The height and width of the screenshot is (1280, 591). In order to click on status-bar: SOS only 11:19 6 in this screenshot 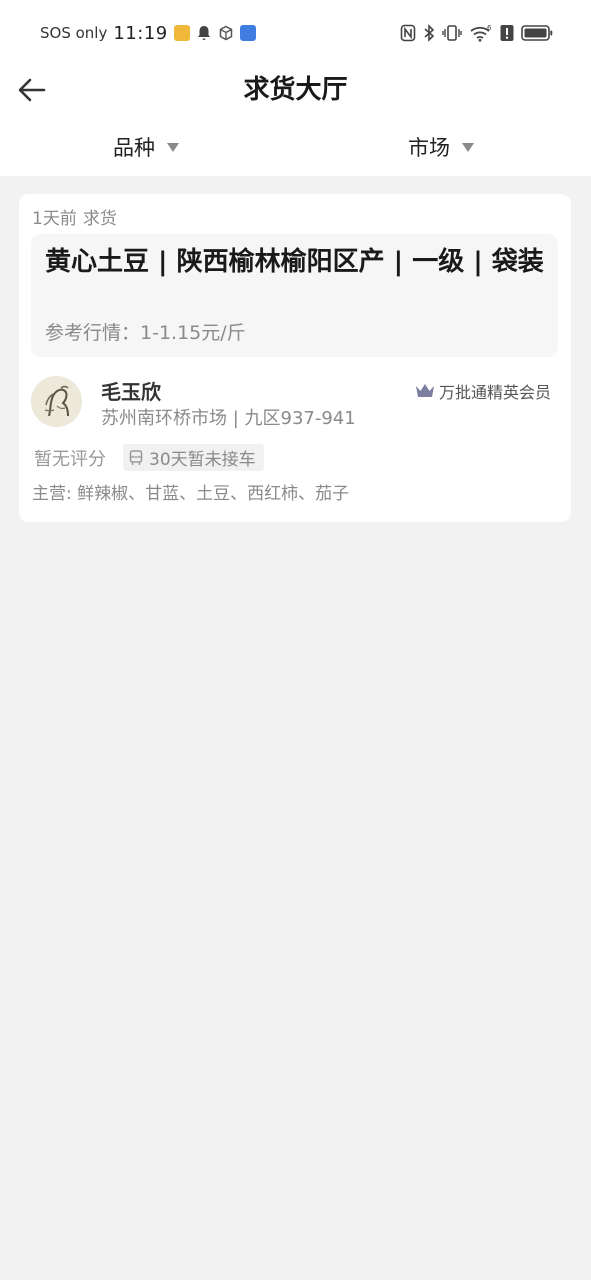, I will do `click(295, 33)`.